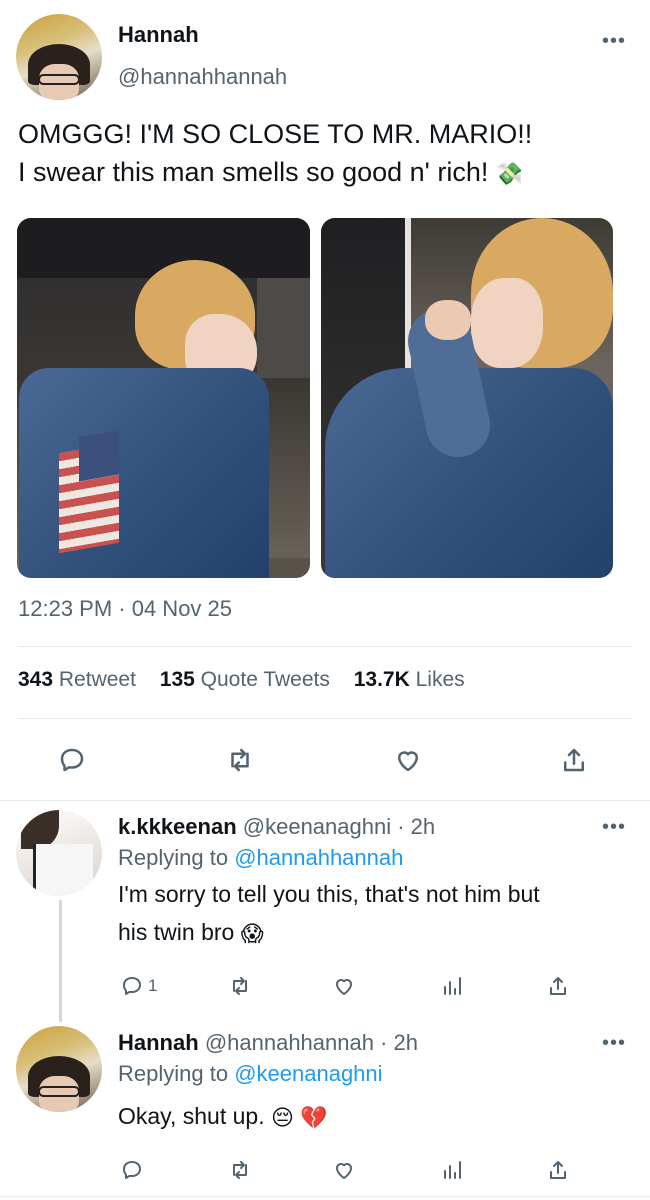  Describe the element at coordinates (382, 679) in the screenshot. I see `like-count: 13.7K` at that location.